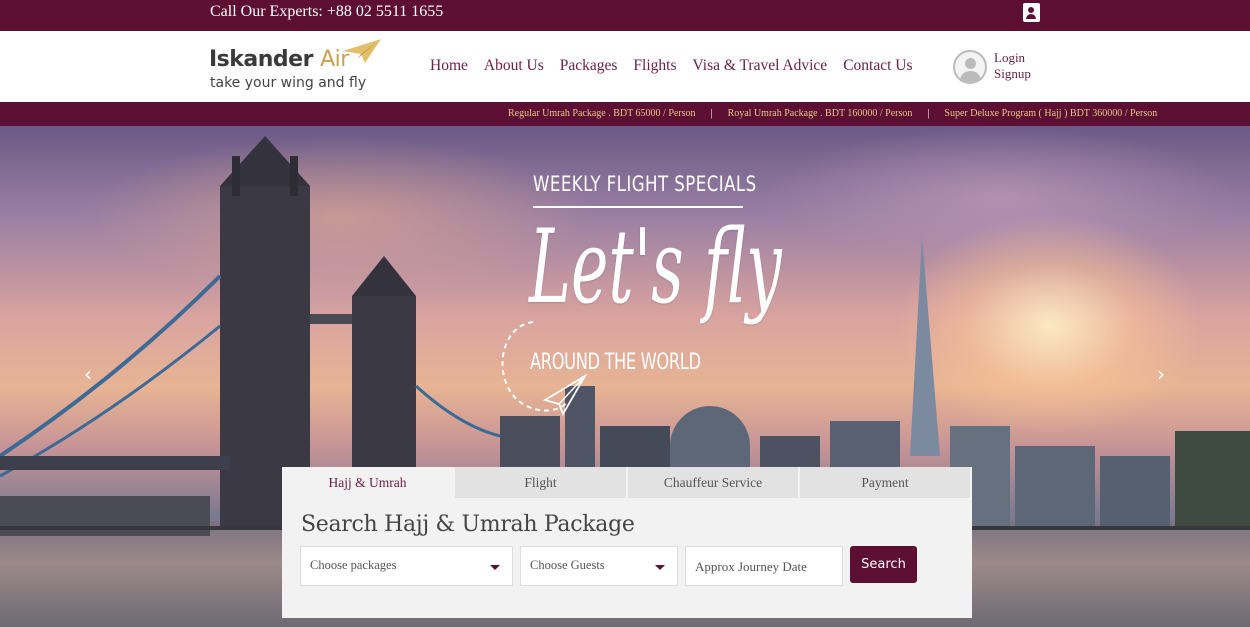 The width and height of the screenshot is (1250, 627). I want to click on guests-select: Choose Guests, so click(599, 566).